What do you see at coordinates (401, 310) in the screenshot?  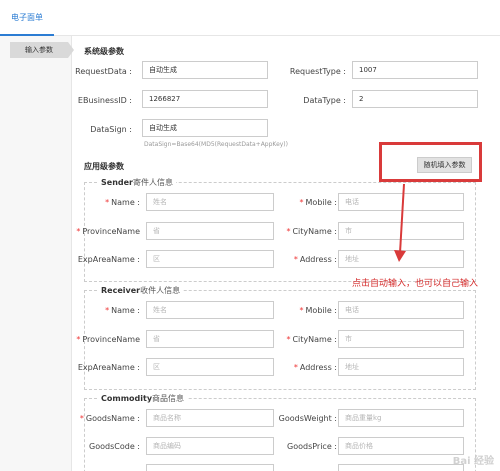 I see `receiver-mobile-input: 电话` at bounding box center [401, 310].